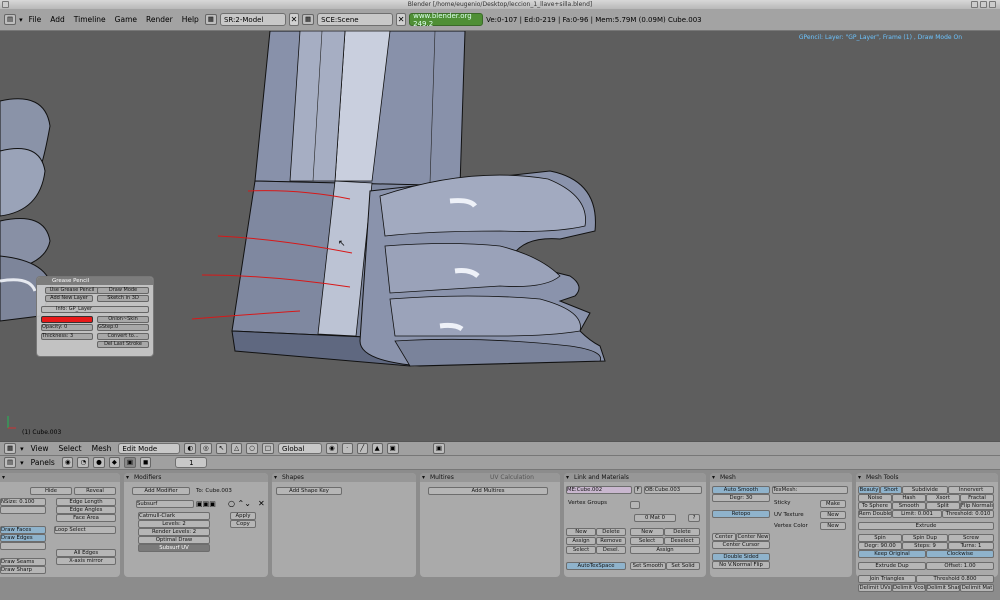  What do you see at coordinates (875, 588) in the screenshot?
I see `delimit-uvs-toggle: Delimit UVs` at bounding box center [875, 588].